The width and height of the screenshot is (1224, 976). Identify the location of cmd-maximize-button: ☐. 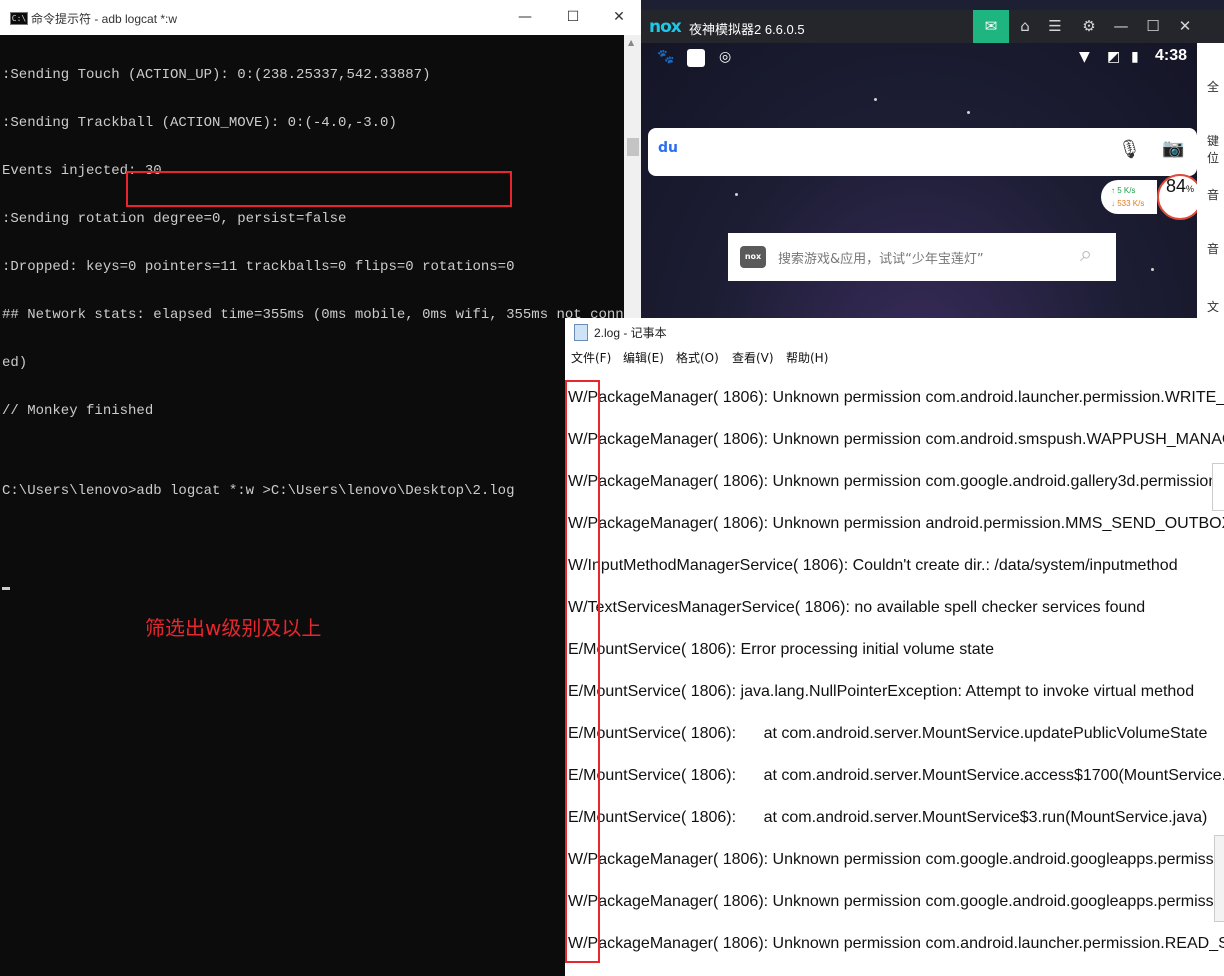
(573, 17).